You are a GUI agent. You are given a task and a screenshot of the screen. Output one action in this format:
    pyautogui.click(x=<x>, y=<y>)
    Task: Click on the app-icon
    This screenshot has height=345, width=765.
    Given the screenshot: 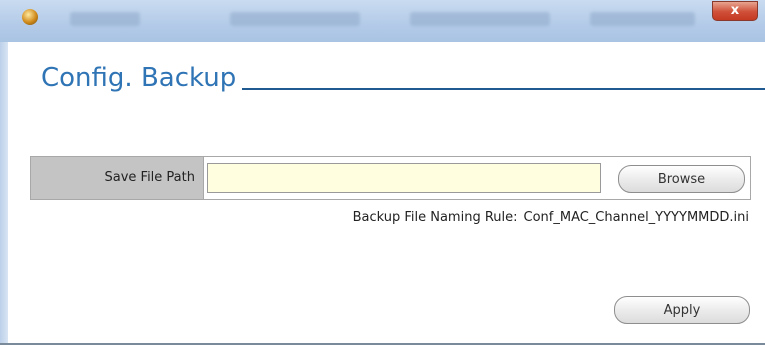 What is the action you would take?
    pyautogui.click(x=30, y=17)
    